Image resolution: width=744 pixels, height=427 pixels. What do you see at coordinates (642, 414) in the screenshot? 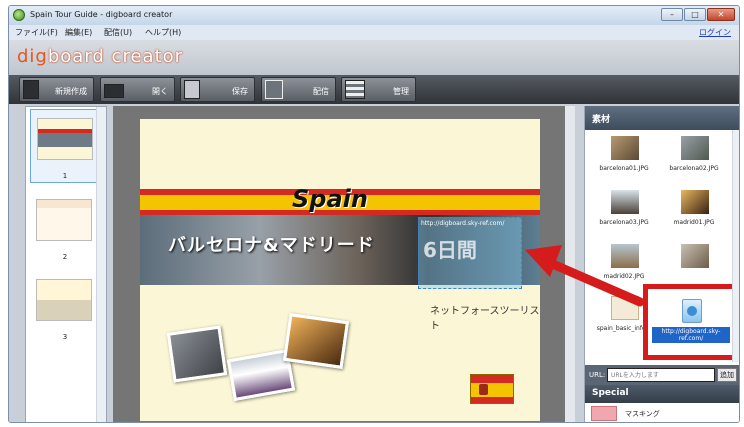
I see `special-item-label: マスキング` at bounding box center [642, 414].